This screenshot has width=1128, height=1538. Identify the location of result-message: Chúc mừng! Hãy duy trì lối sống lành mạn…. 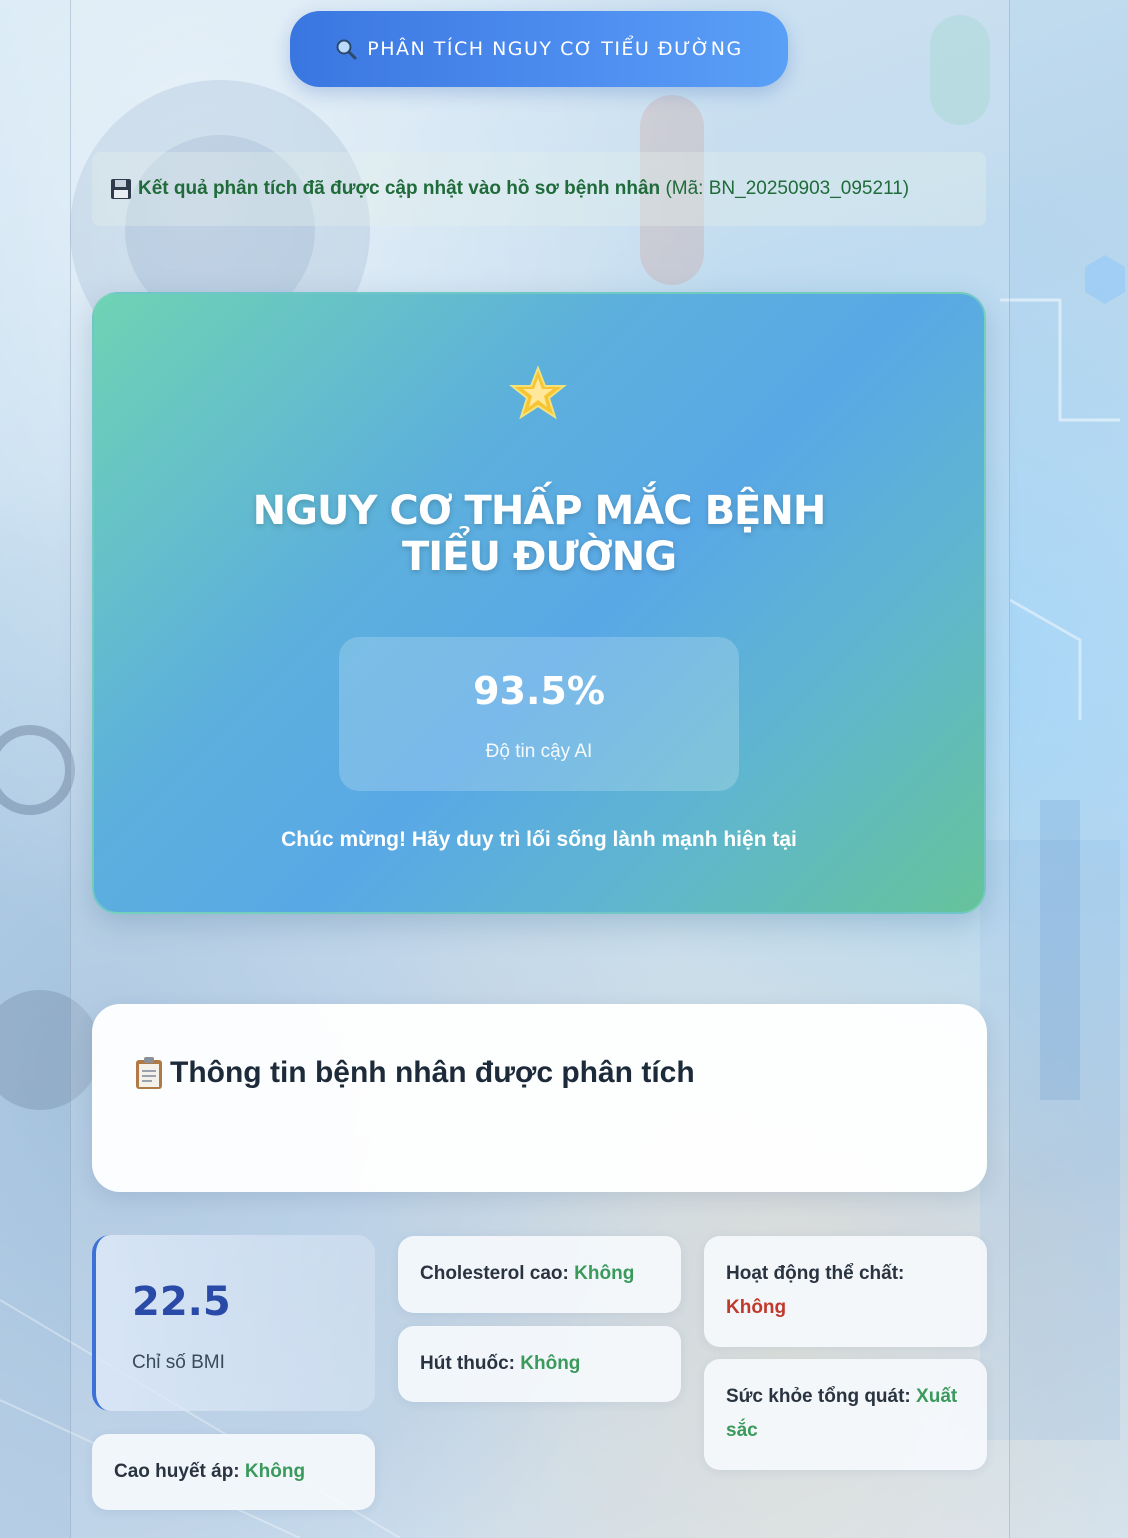
(539, 839).